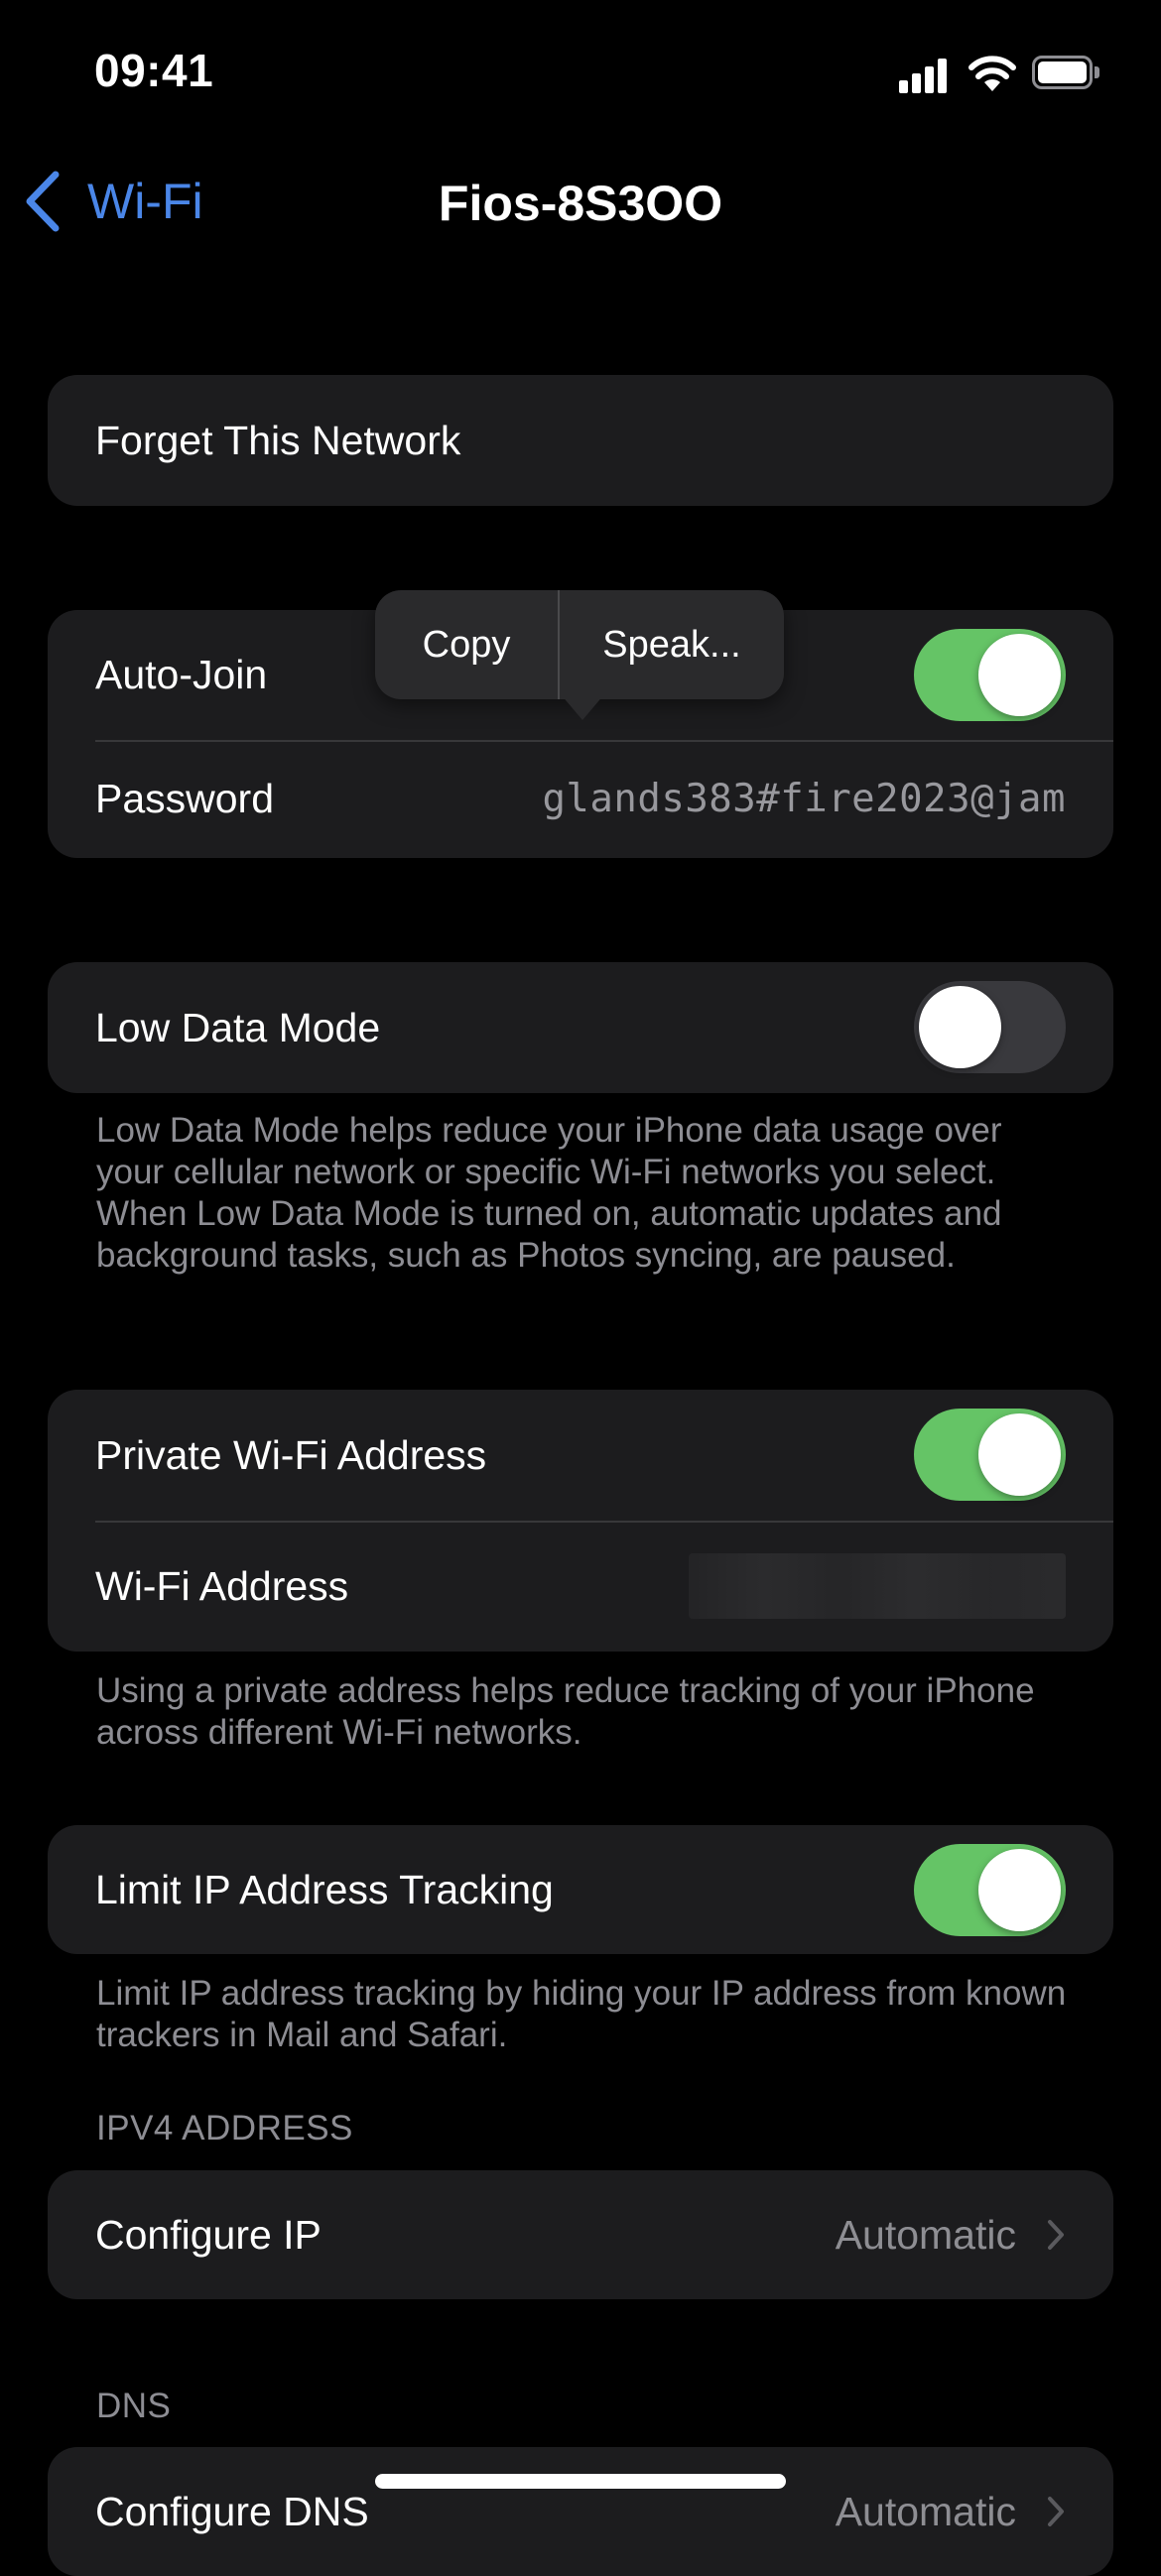  What do you see at coordinates (580, 2481) in the screenshot?
I see `home-indicator` at bounding box center [580, 2481].